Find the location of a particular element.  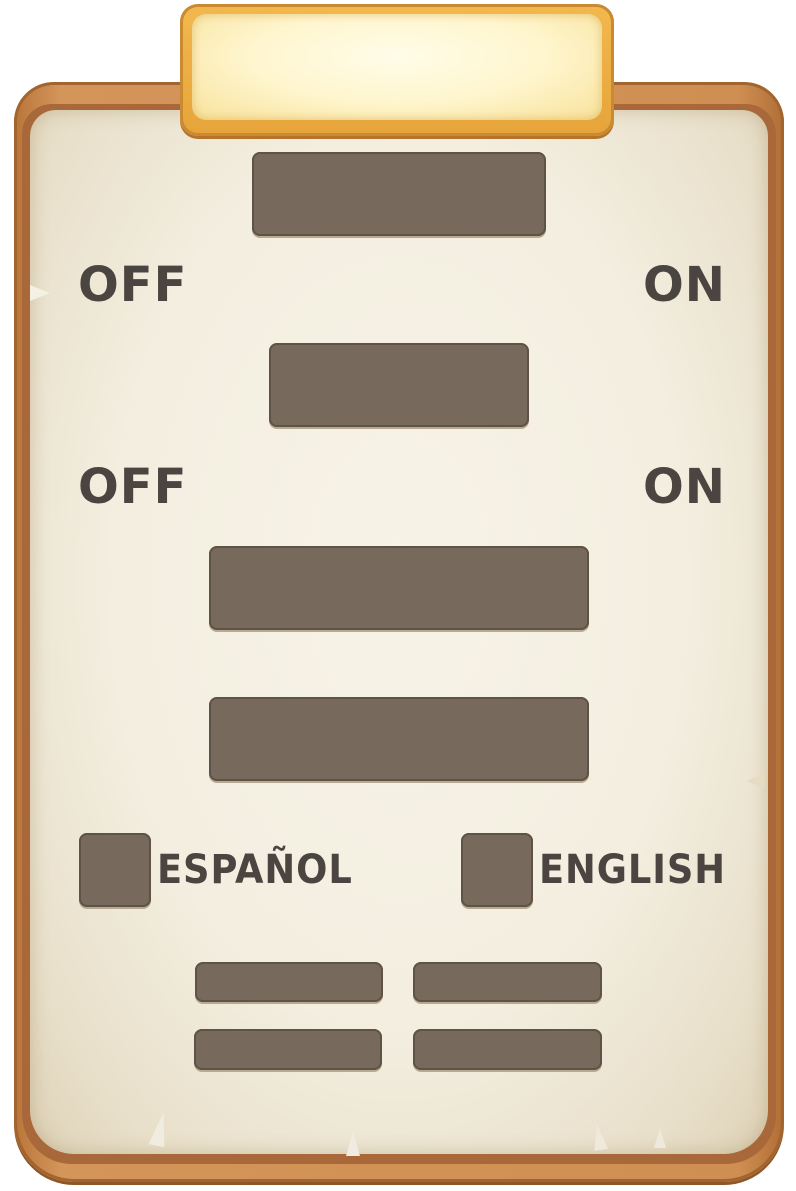

setting-1-button is located at coordinates (399, 194).